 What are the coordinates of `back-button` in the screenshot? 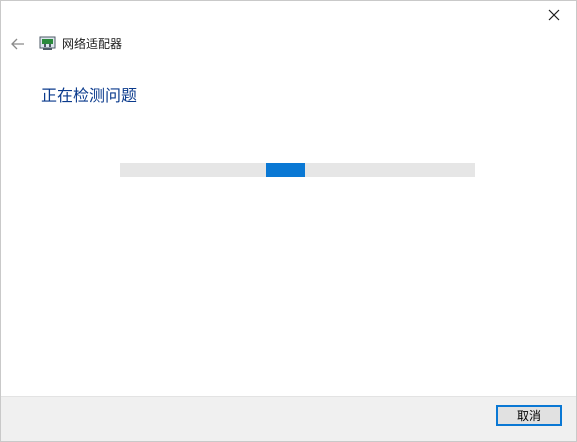 It's located at (18, 44).